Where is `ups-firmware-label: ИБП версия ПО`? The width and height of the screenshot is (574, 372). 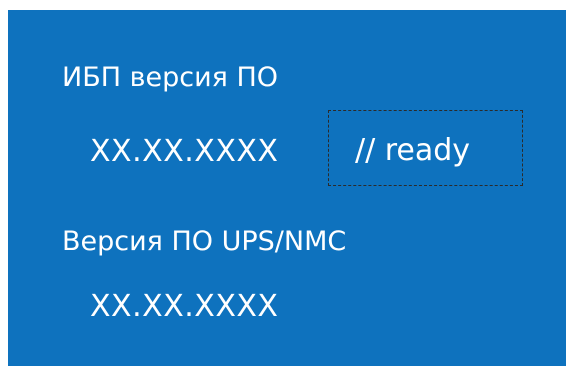 ups-firmware-label: ИБП версия ПО is located at coordinates (170, 77).